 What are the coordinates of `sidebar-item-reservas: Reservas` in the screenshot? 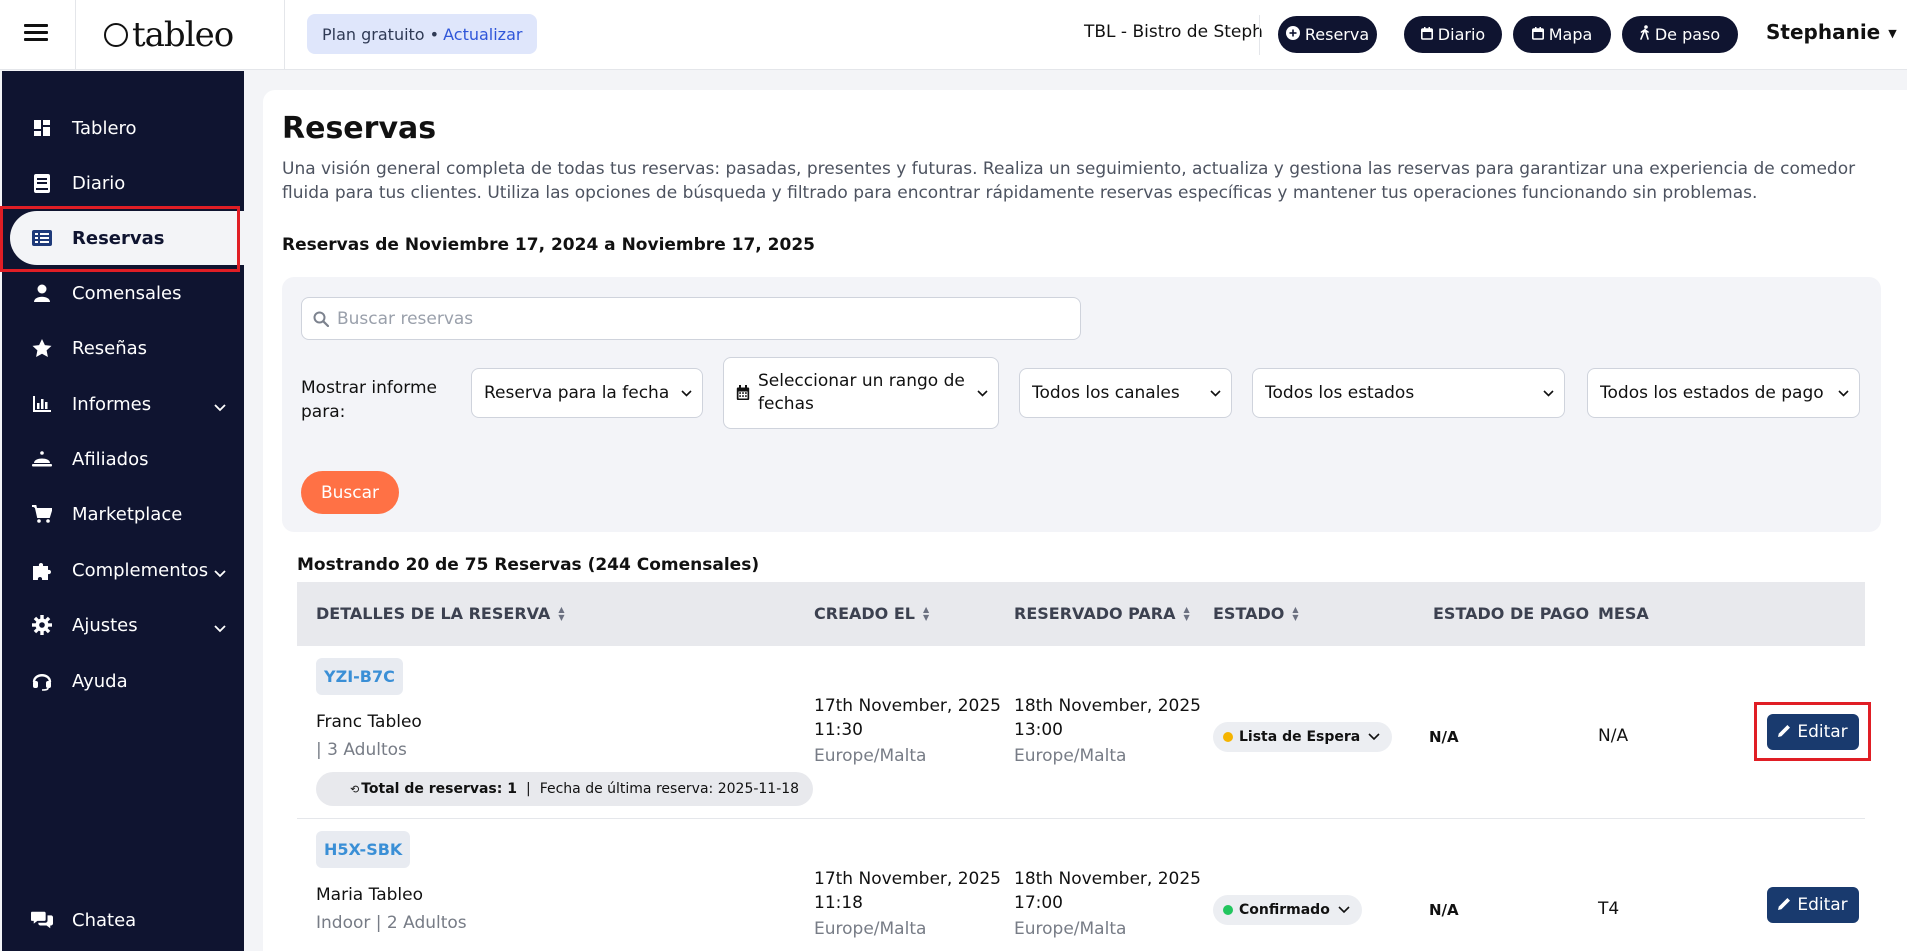 It's located at (127, 238).